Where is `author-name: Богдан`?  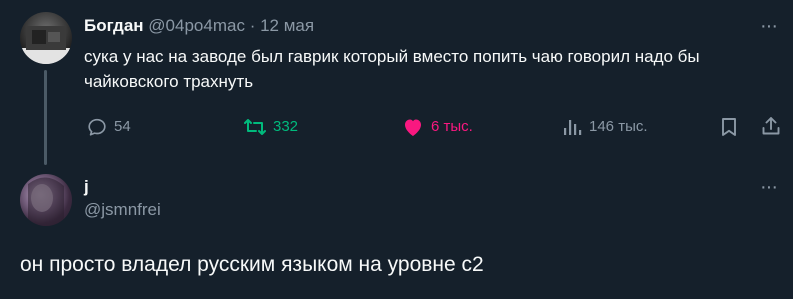 author-name: Богдан is located at coordinates (114, 25).